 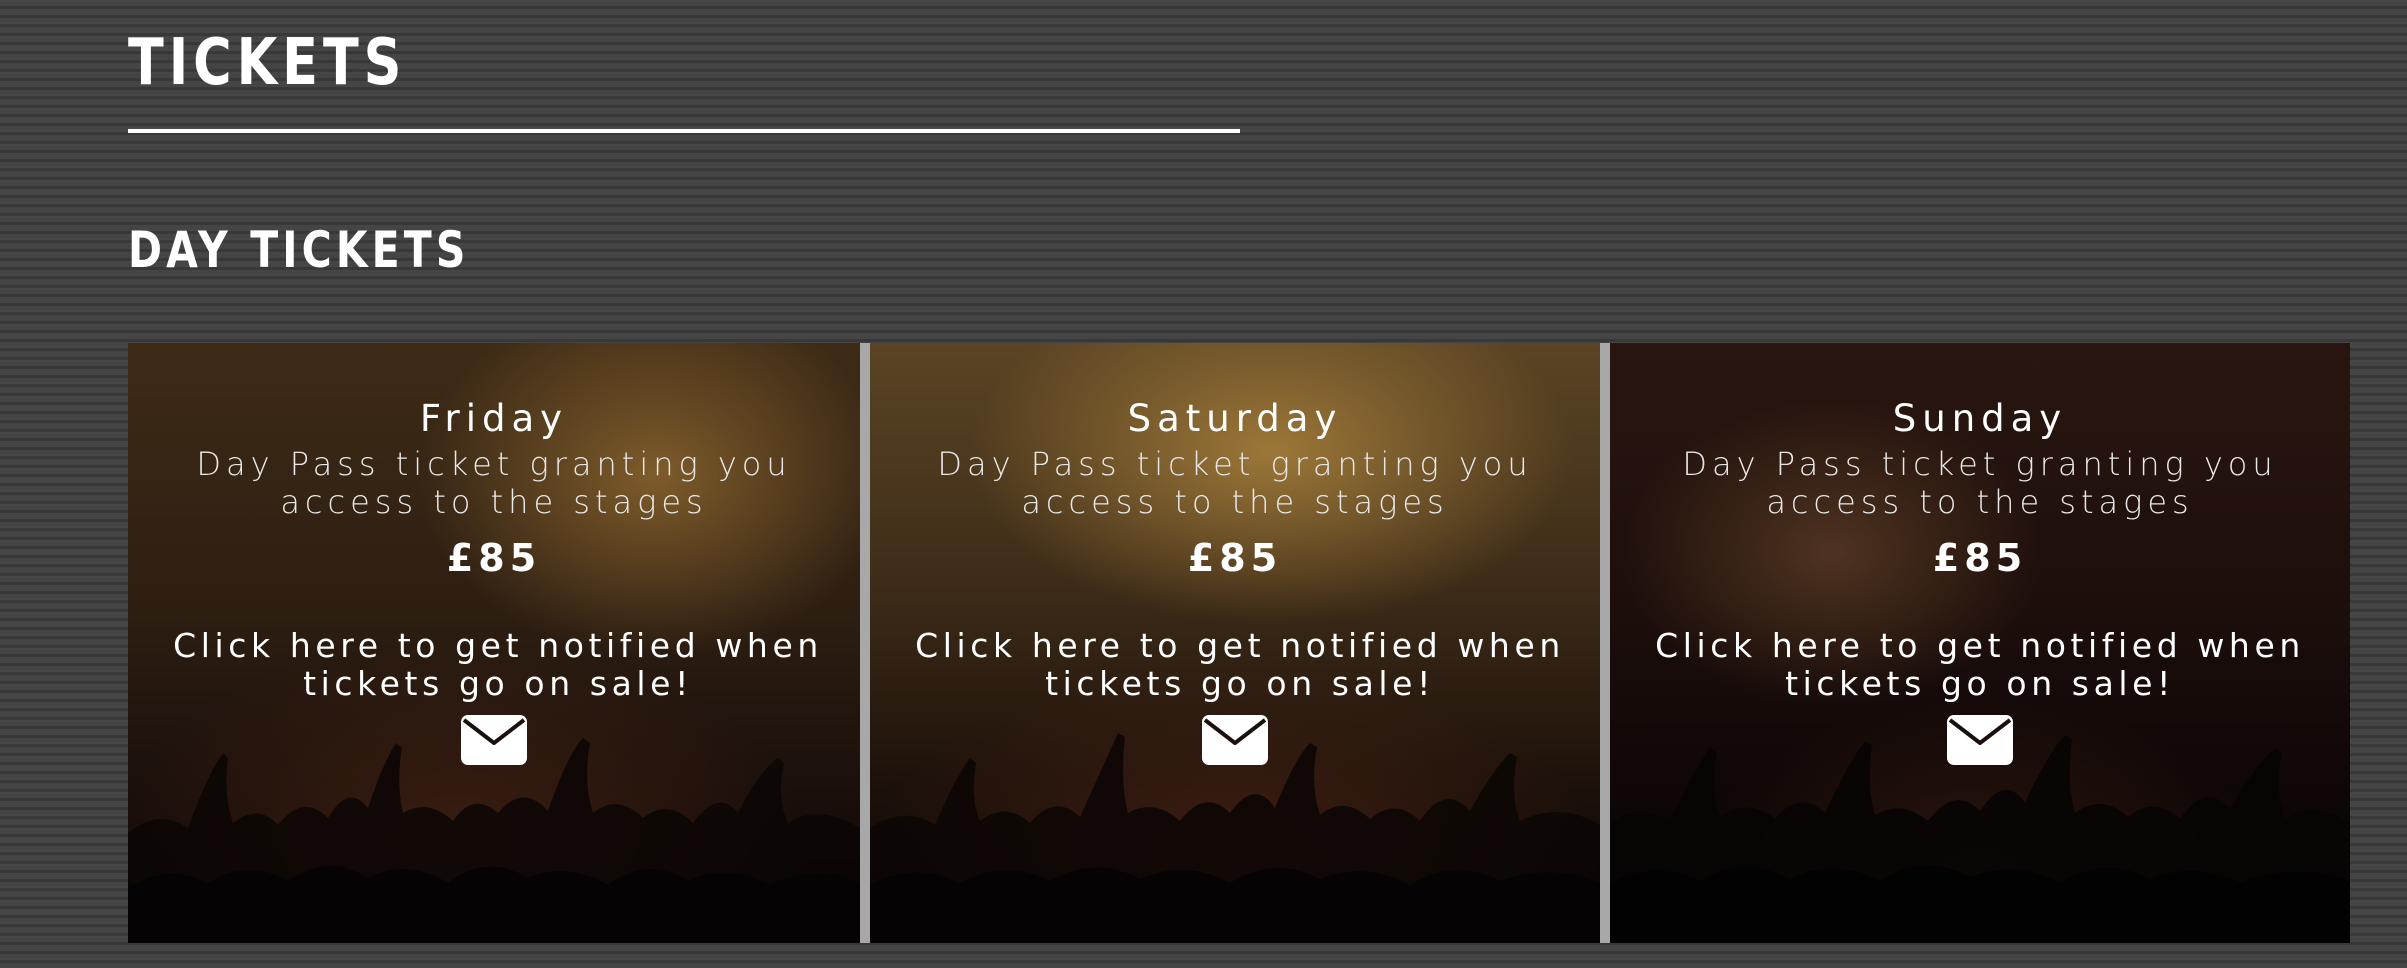 I want to click on page-title: TICKETS, so click(x=267, y=63).